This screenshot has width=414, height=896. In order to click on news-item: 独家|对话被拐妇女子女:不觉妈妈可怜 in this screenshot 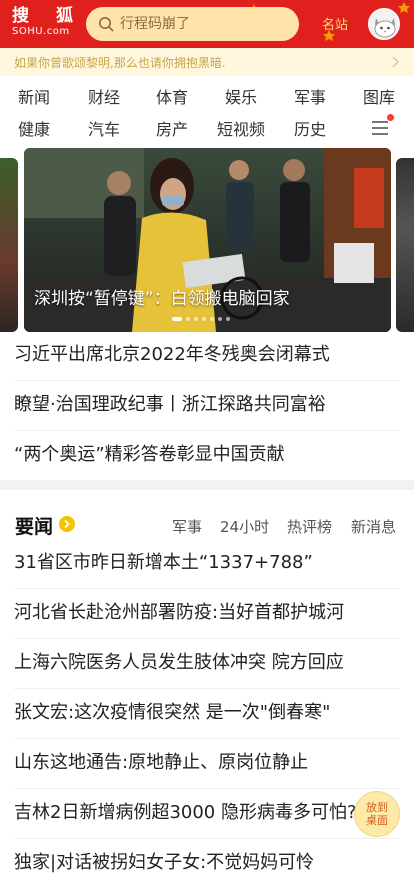, I will do `click(207, 863)`.